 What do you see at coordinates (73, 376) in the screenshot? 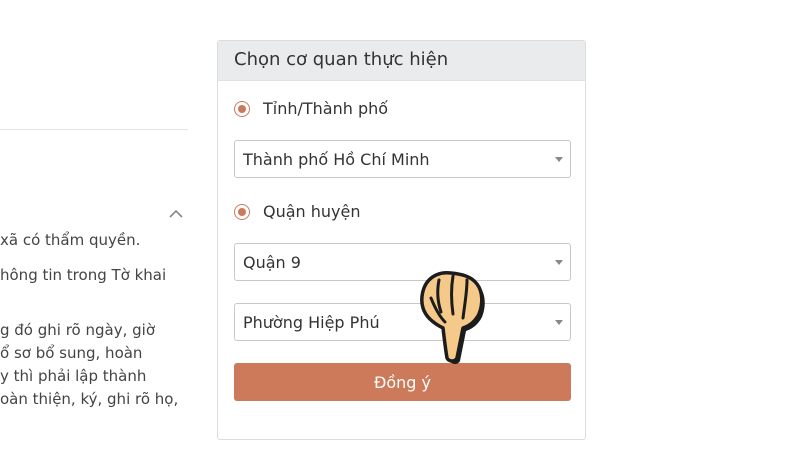
I see `article-text-line: y thì phải lập thành` at bounding box center [73, 376].